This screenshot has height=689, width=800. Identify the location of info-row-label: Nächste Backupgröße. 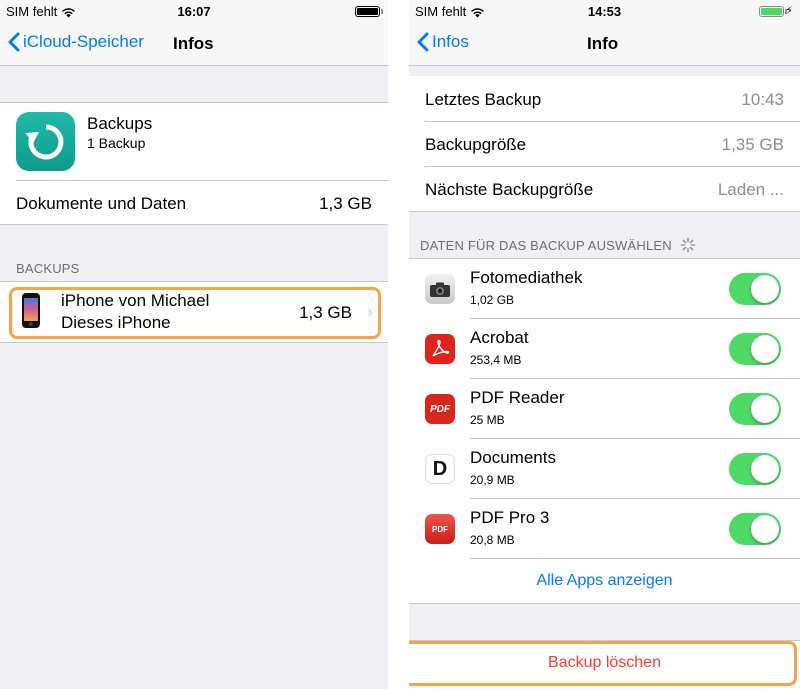
(509, 189).